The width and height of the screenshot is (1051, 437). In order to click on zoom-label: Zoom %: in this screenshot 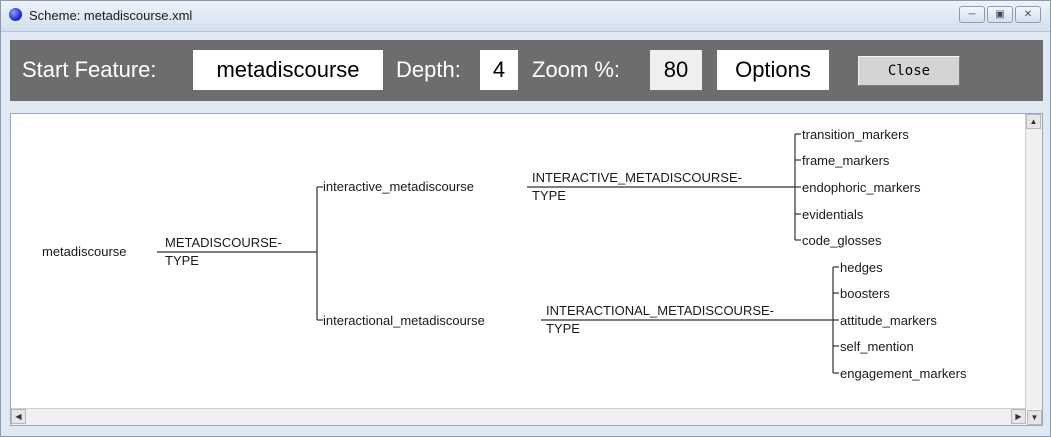, I will do `click(576, 69)`.